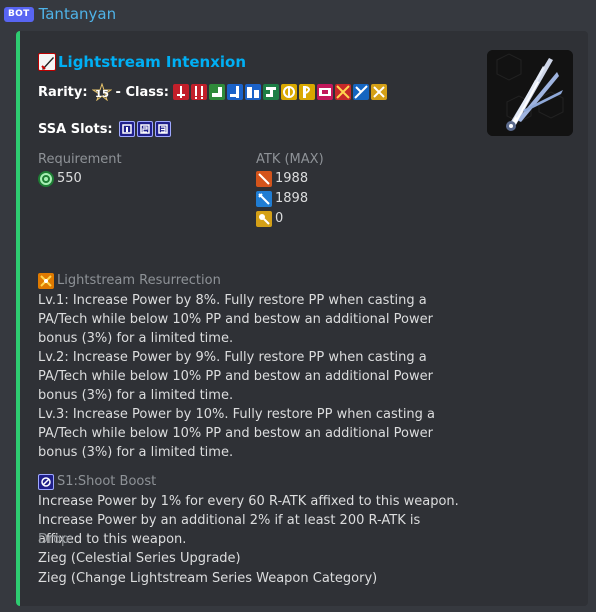 This screenshot has width=596, height=612. I want to click on hunter-icon, so click(180, 92).